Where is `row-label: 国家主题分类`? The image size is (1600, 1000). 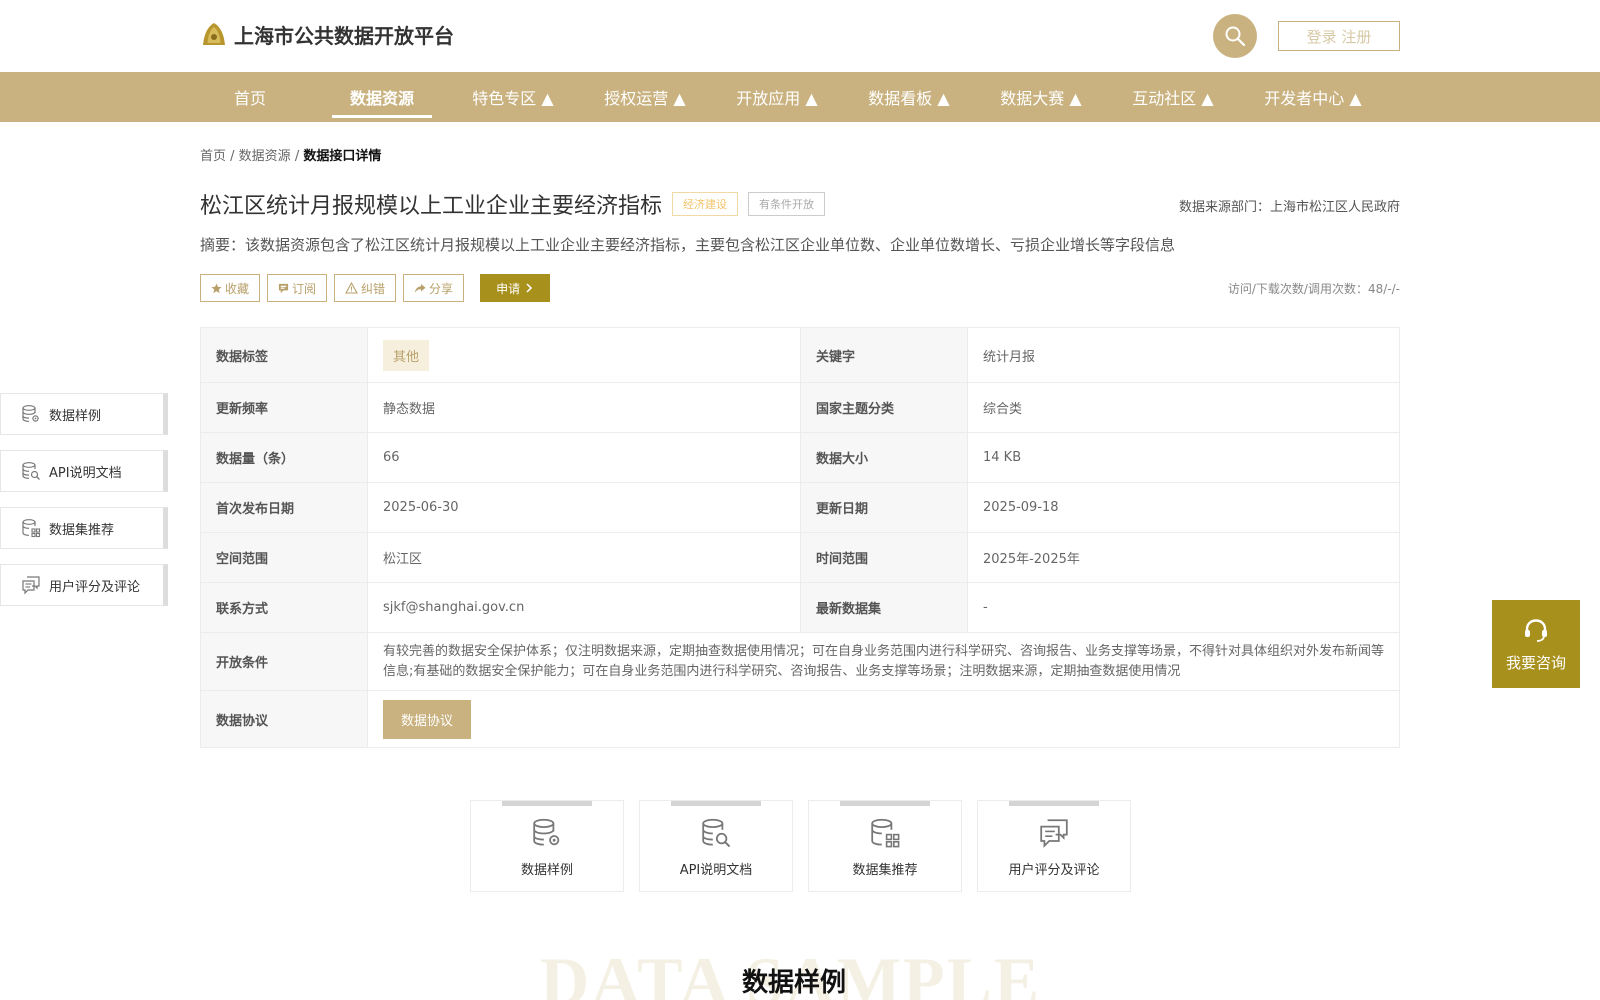 row-label: 国家主题分类 is located at coordinates (884, 407).